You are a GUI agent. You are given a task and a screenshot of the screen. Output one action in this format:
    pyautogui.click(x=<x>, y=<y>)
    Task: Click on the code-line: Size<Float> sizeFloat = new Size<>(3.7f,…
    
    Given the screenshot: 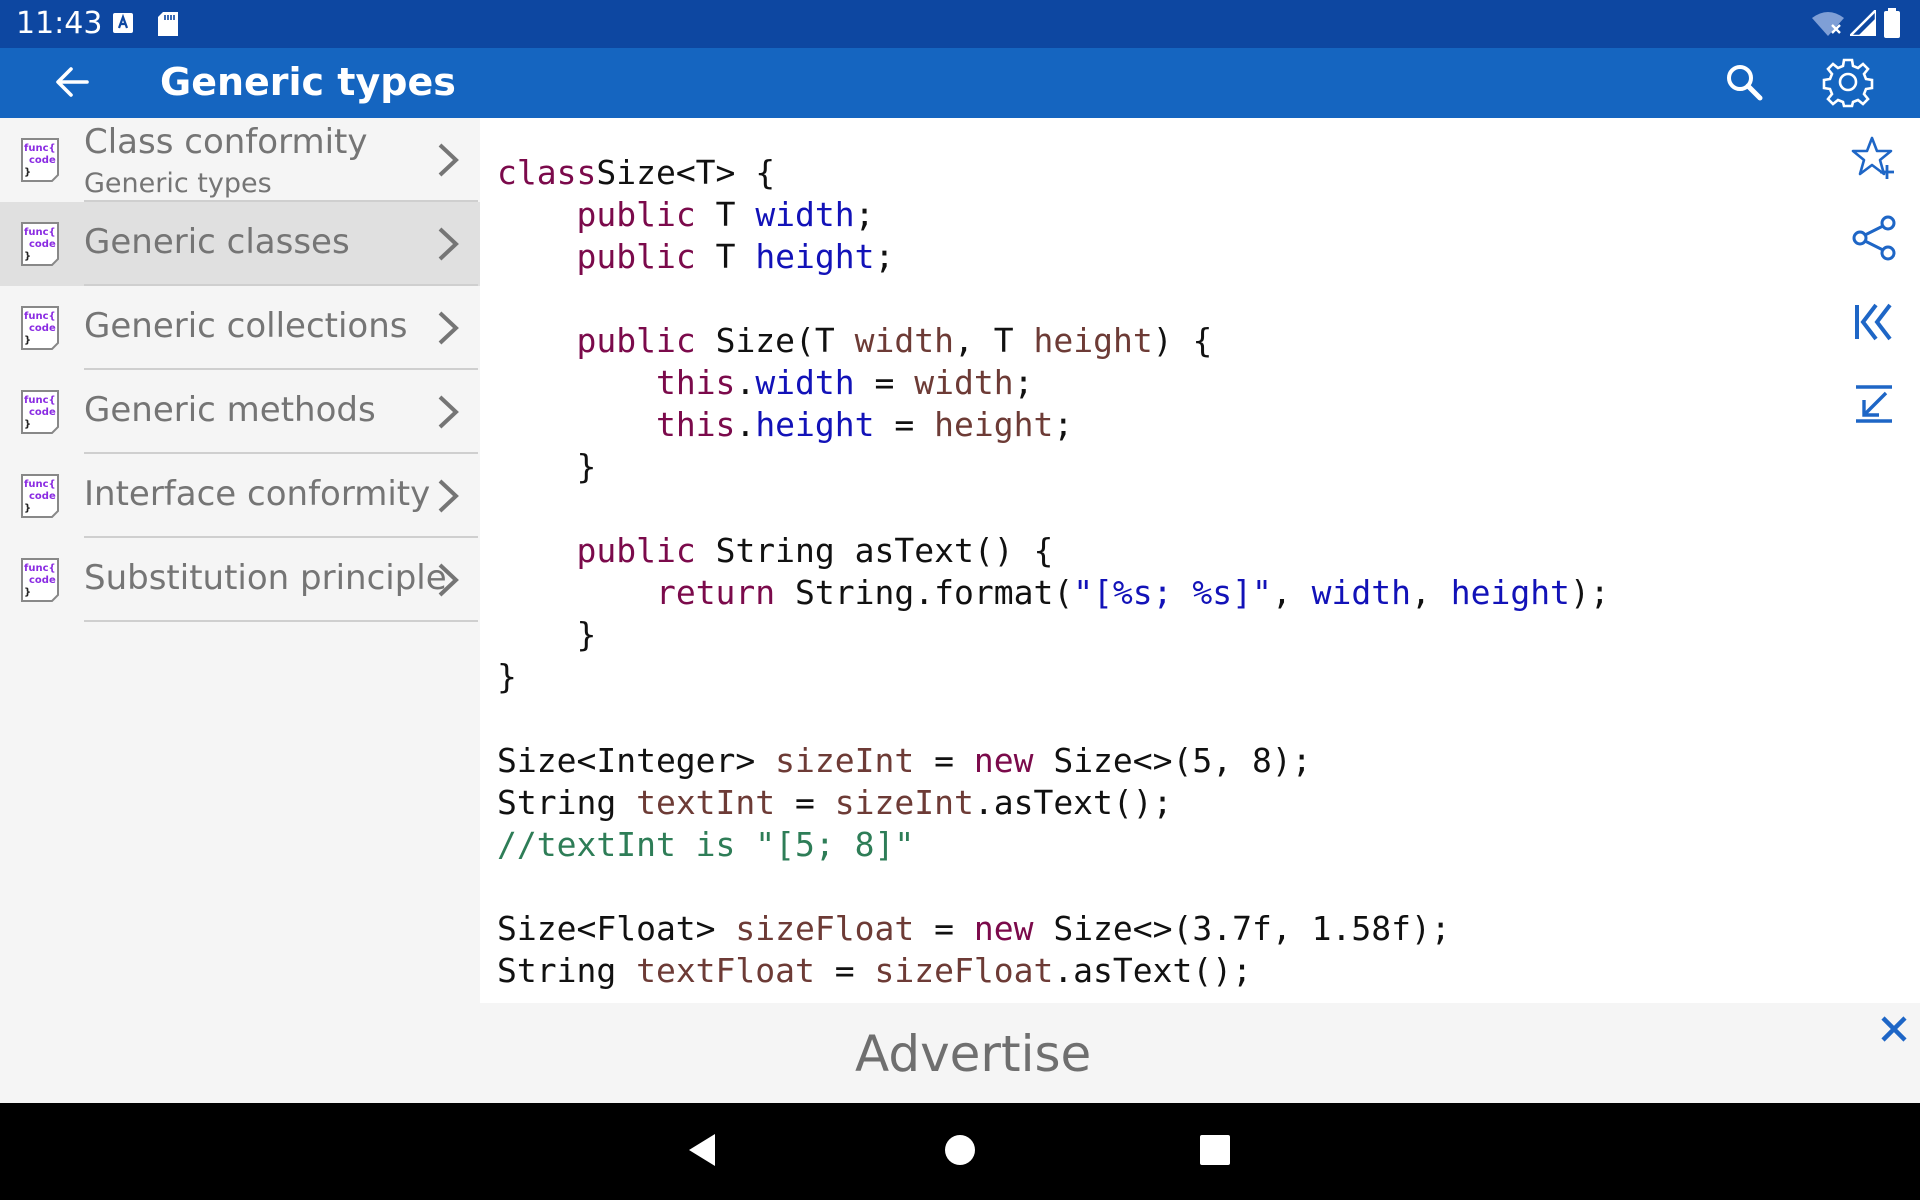 What is the action you would take?
    pyautogui.click(x=974, y=928)
    